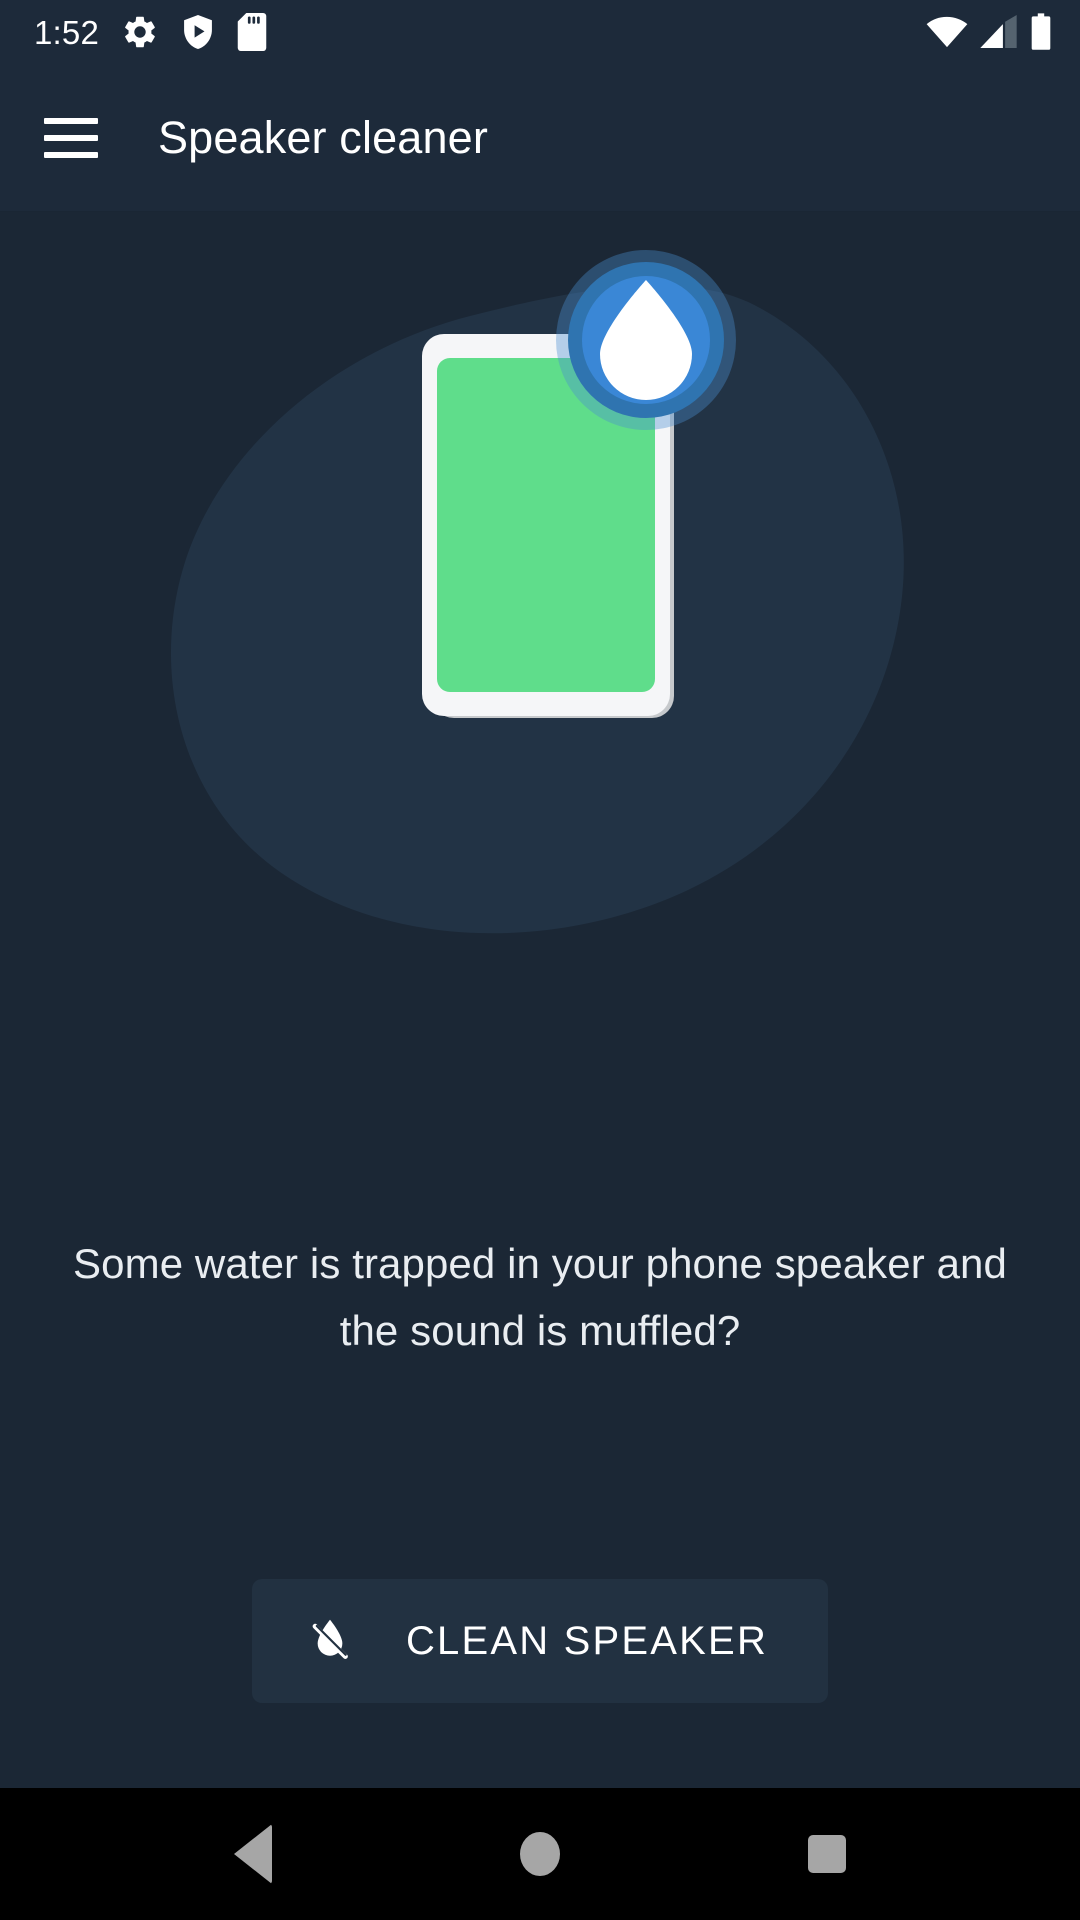  I want to click on primary-action-row: CLEAN SPEAKER, so click(540, 1641).